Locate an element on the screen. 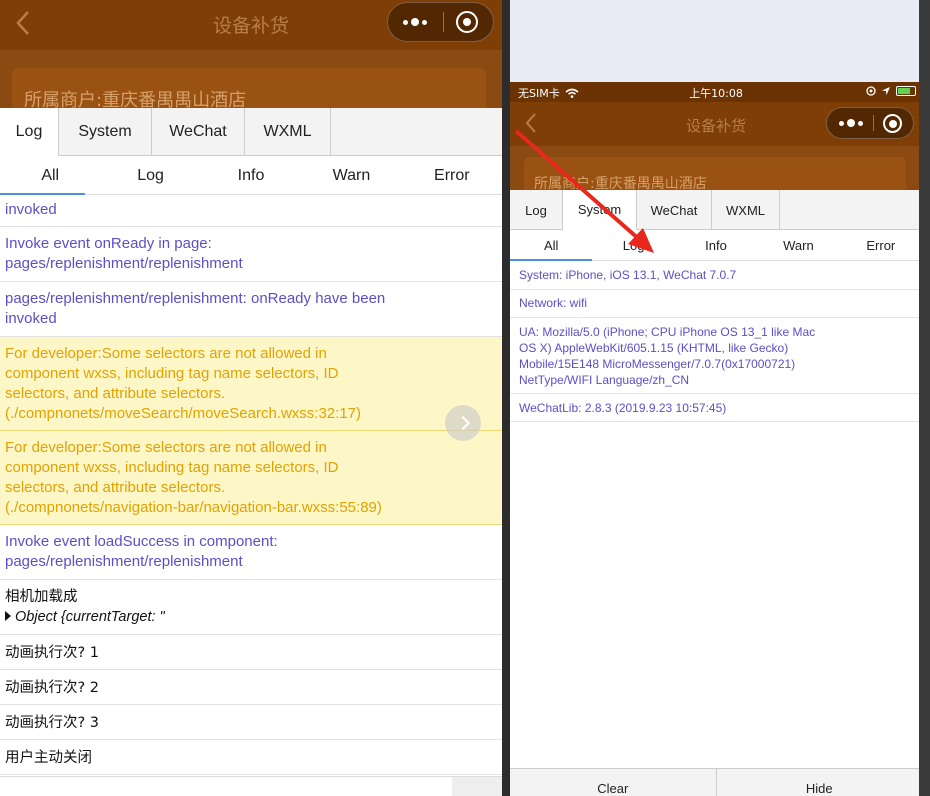 The height and width of the screenshot is (796, 930). bottom-button is located at coordinates (477, 786).